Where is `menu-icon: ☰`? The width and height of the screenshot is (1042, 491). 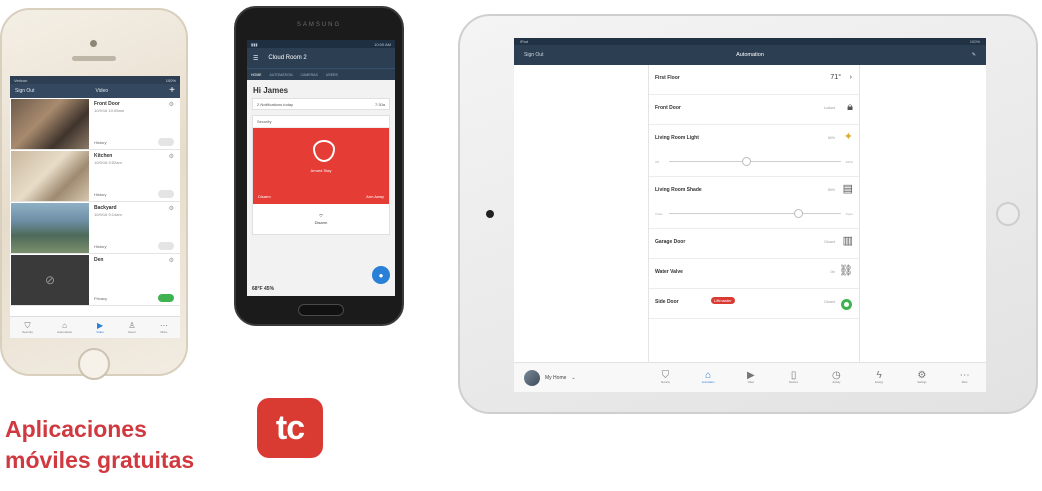 menu-icon: ☰ is located at coordinates (255, 58).